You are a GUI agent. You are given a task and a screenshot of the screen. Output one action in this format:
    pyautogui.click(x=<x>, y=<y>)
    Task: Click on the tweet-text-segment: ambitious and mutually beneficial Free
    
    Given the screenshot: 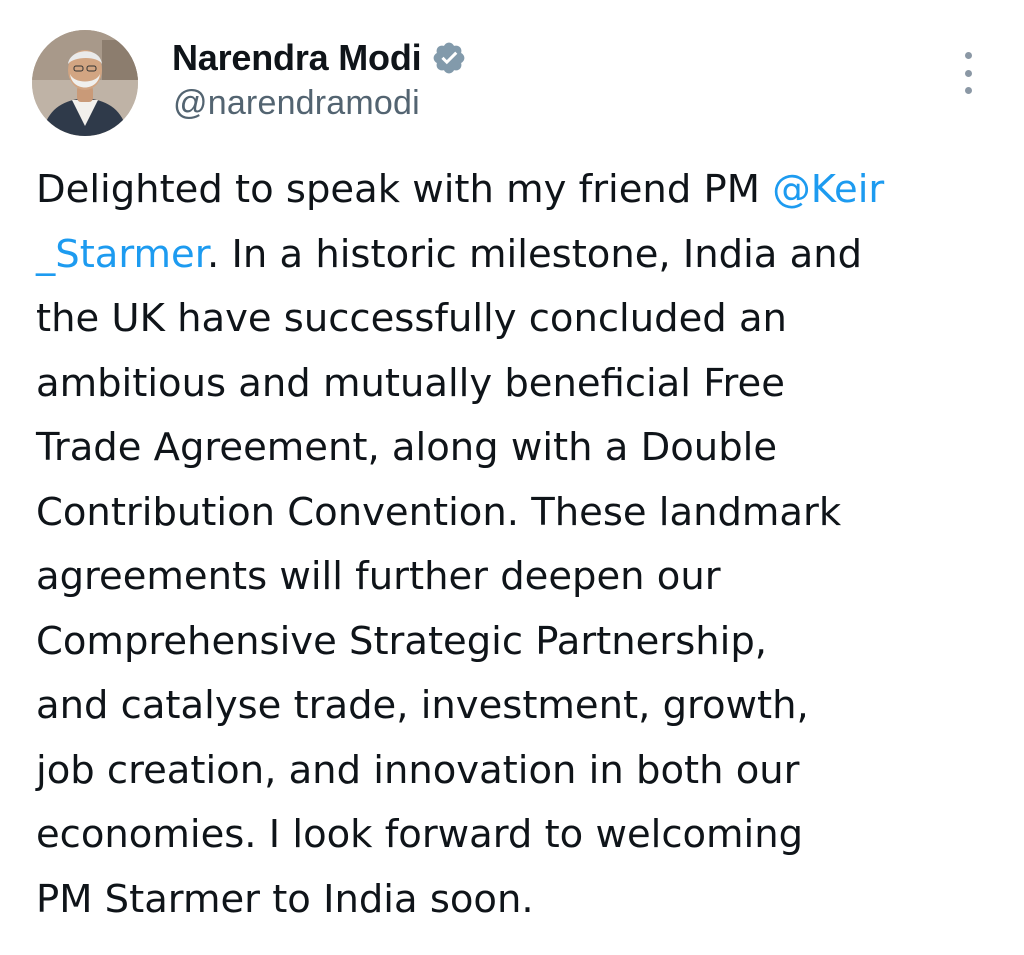 What is the action you would take?
    pyautogui.click(x=410, y=383)
    